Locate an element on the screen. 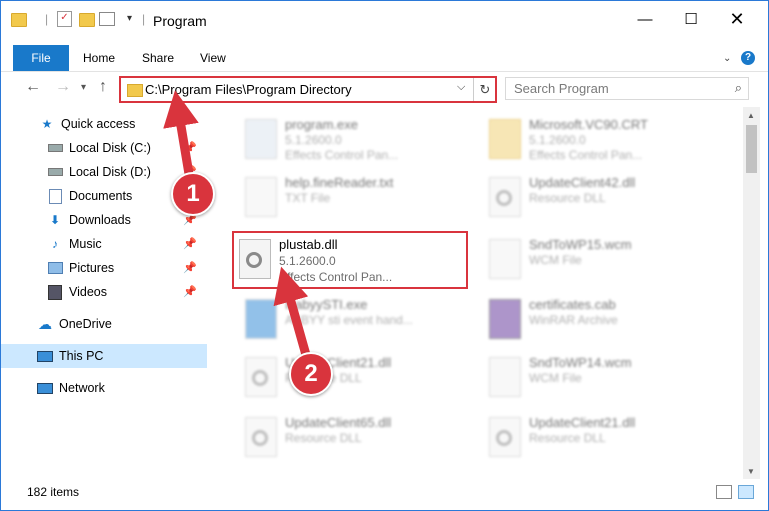 Image resolution: width=769 pixels, height=511 pixels. sidebar-item-network: Network is located at coordinates (104, 388).